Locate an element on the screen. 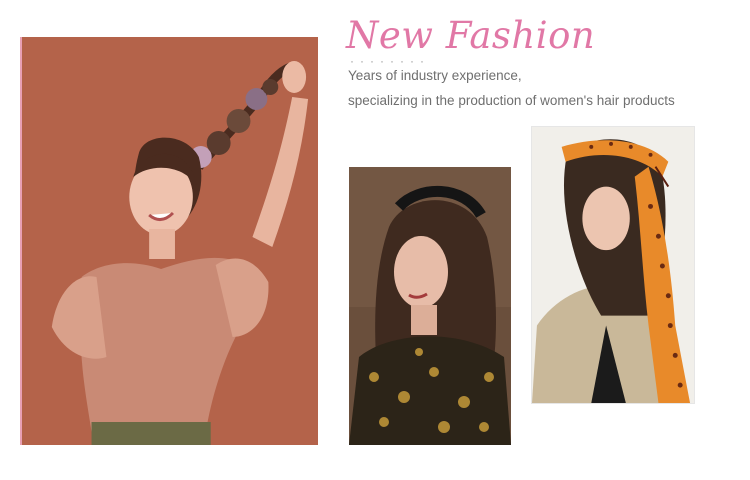  scarf-model-photo is located at coordinates (613, 265).